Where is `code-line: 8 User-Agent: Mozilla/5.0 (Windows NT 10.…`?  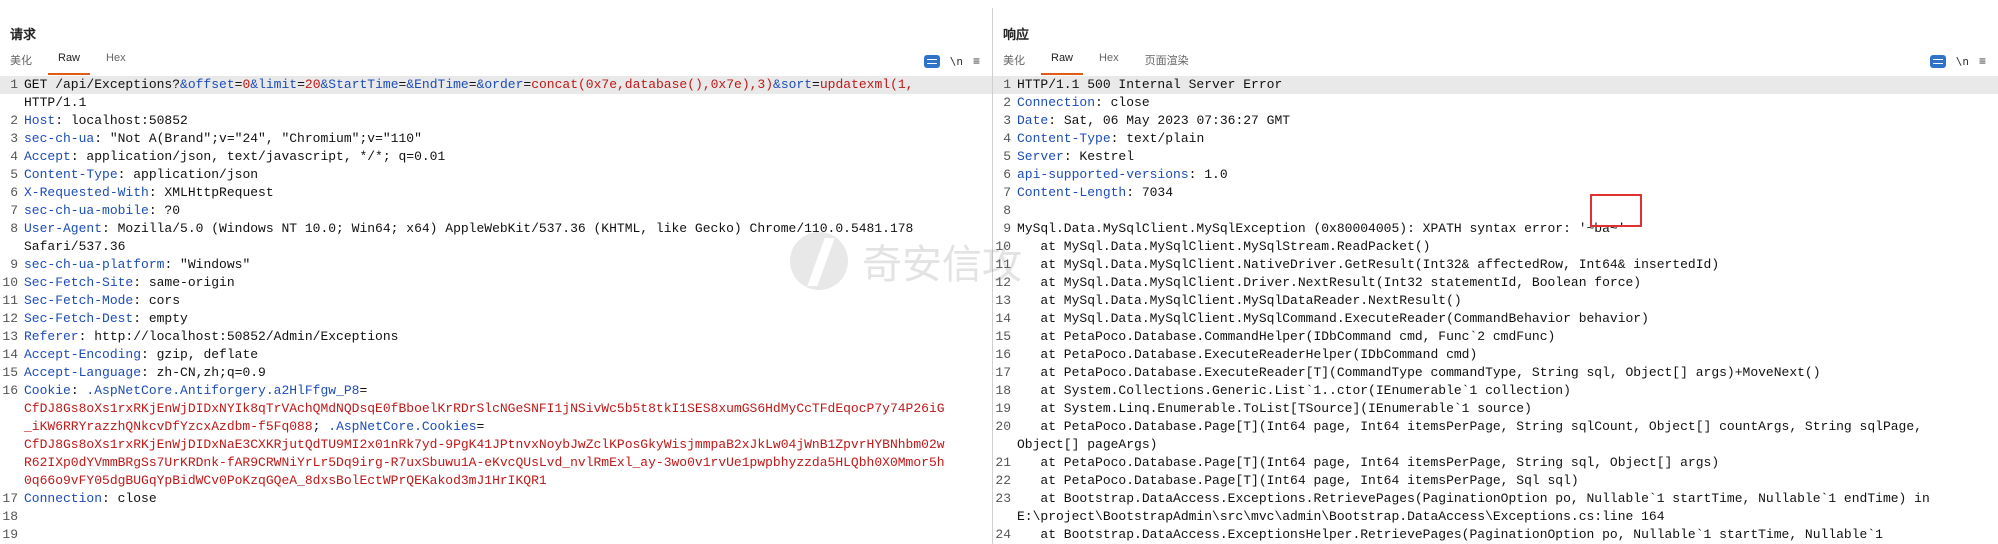
code-line: 8 User-Agent: Mozilla/5.0 (Windows NT 10.… is located at coordinates (496, 229).